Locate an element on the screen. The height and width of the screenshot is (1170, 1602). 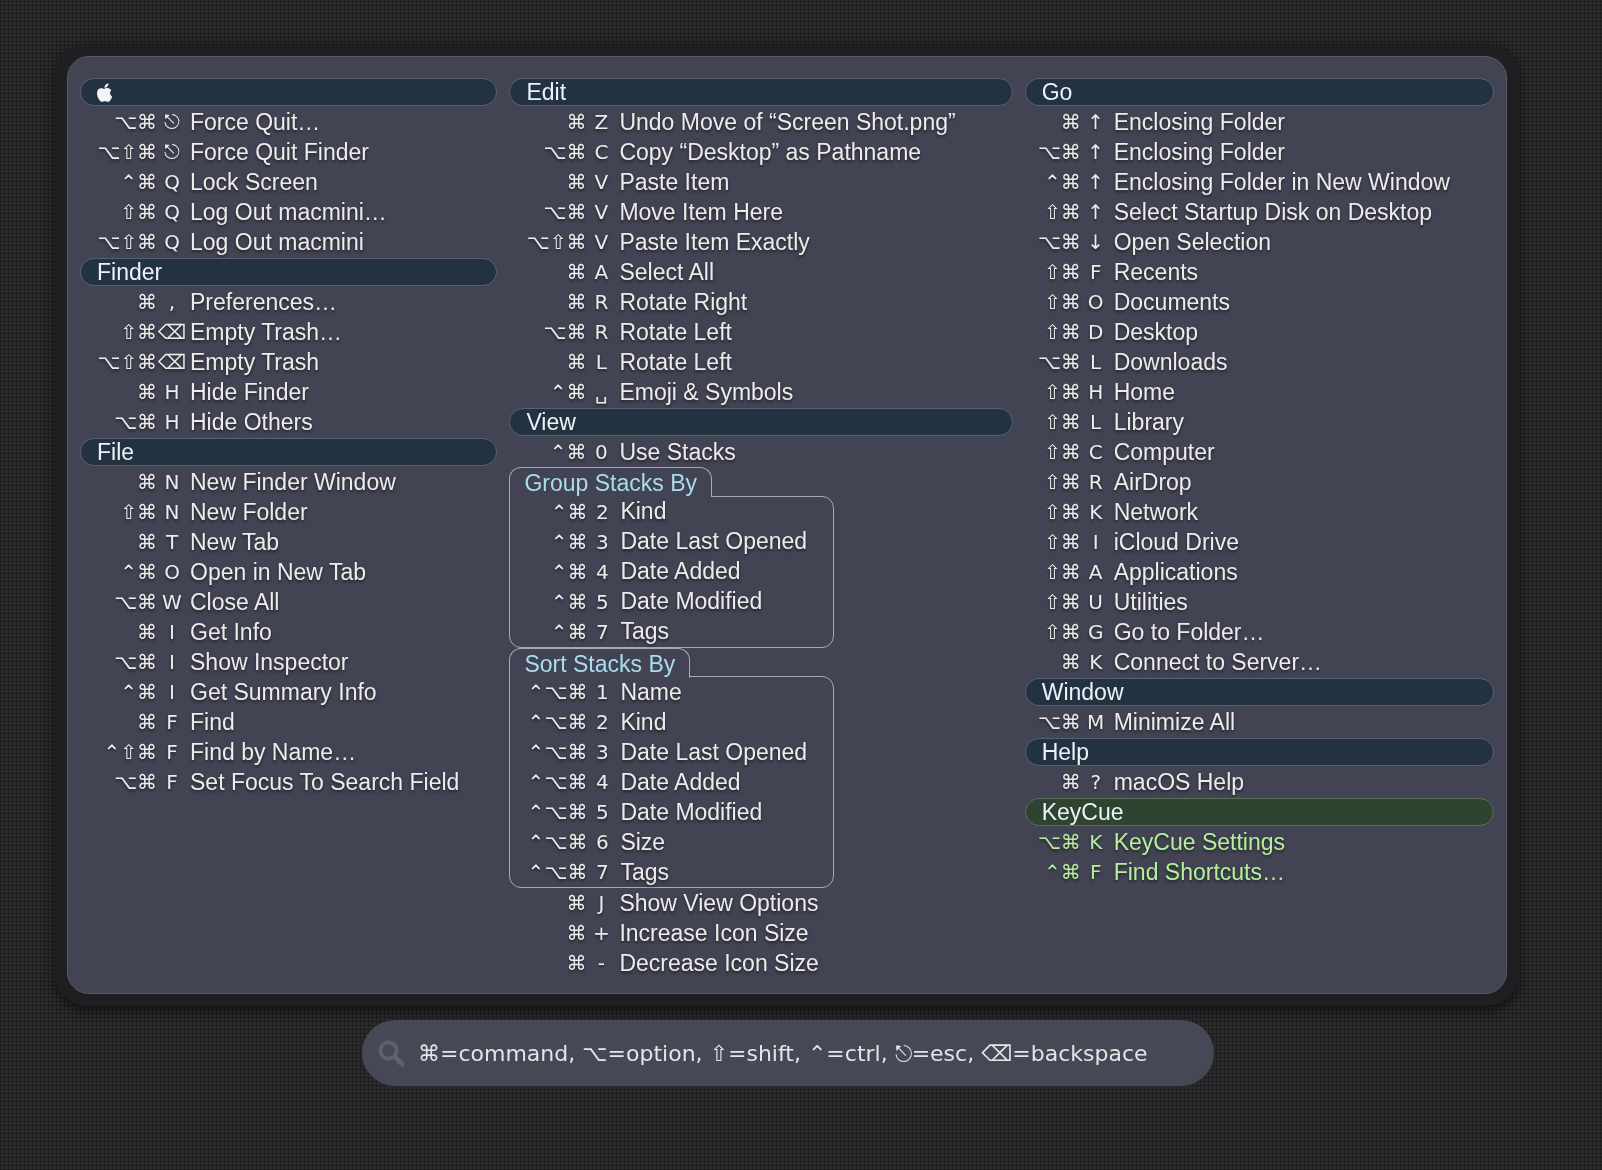
menu-command: Use Stacks is located at coordinates (676, 452).